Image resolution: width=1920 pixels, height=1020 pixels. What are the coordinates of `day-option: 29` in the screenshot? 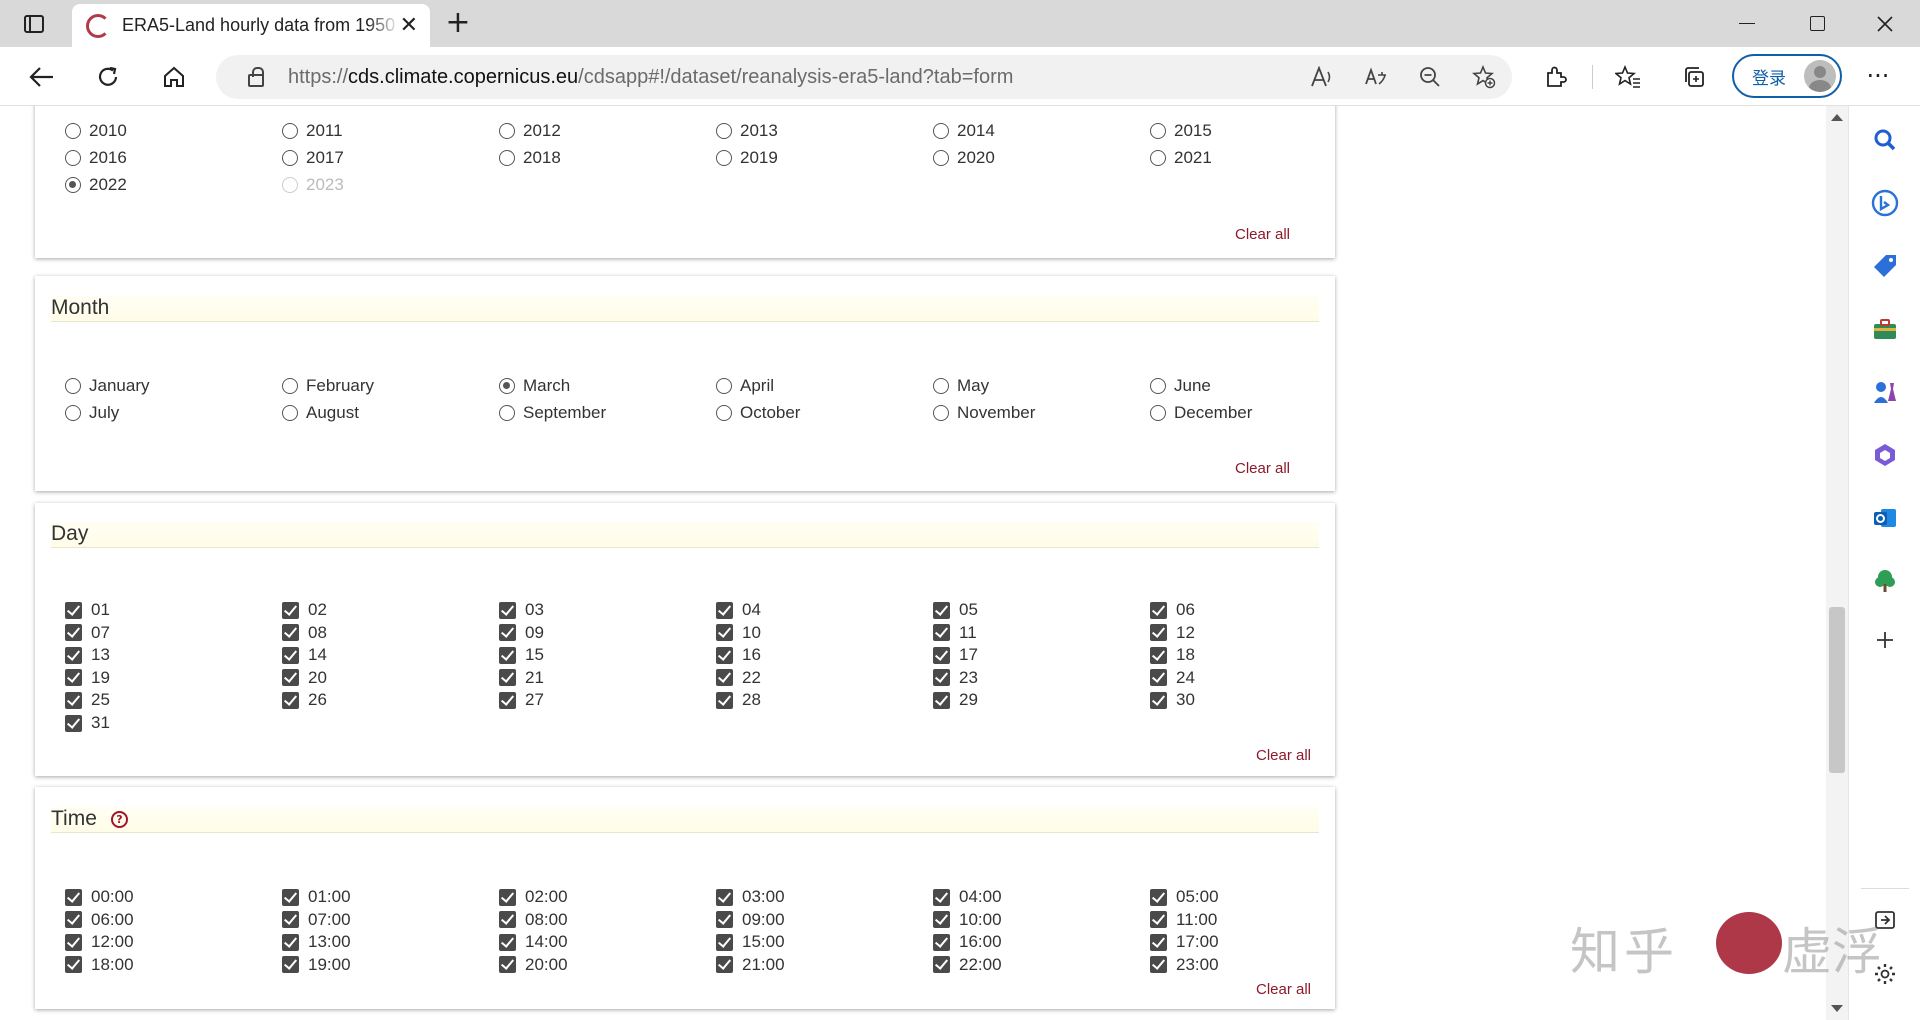 It's located at (955, 700).